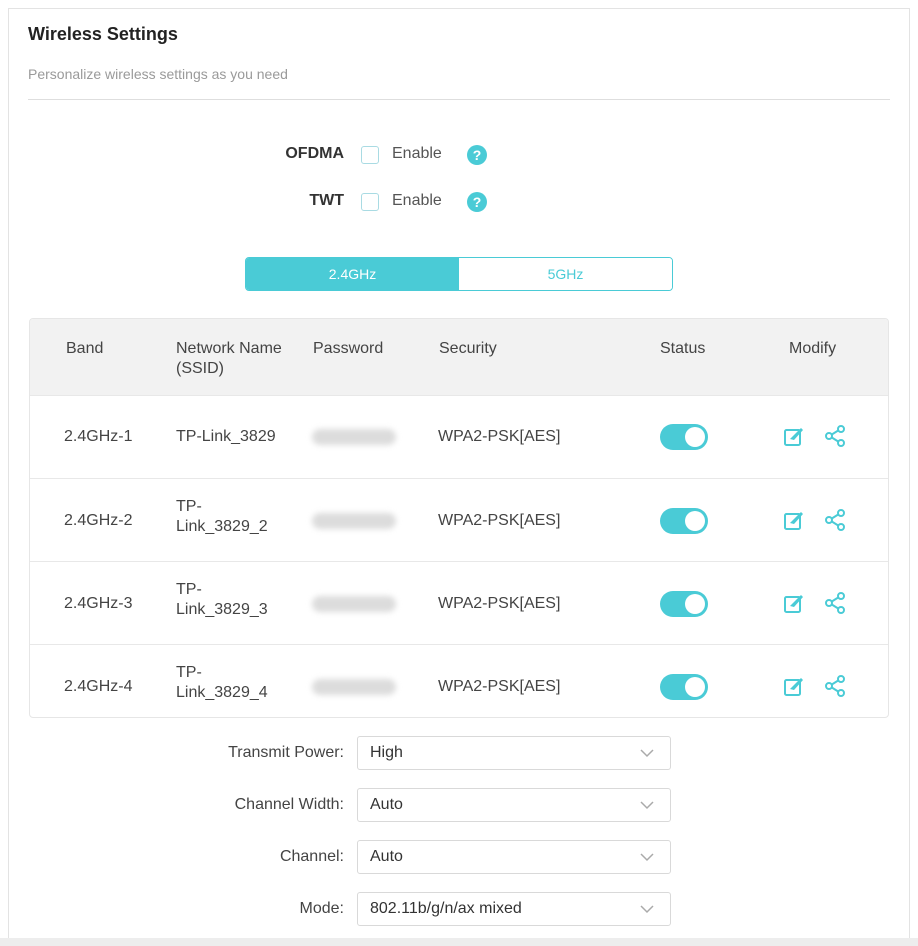 This screenshot has width=918, height=946. What do you see at coordinates (98, 520) in the screenshot?
I see `row-band: 2.4GHz-2` at bounding box center [98, 520].